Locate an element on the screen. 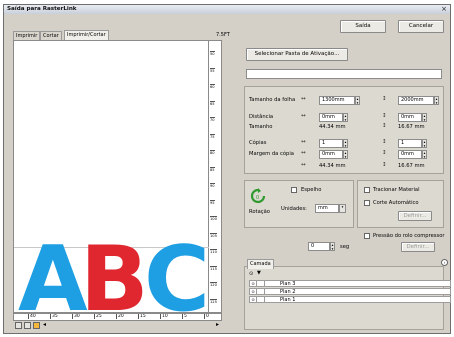  size-y-value: 16.67 mm is located at coordinates (411, 127).